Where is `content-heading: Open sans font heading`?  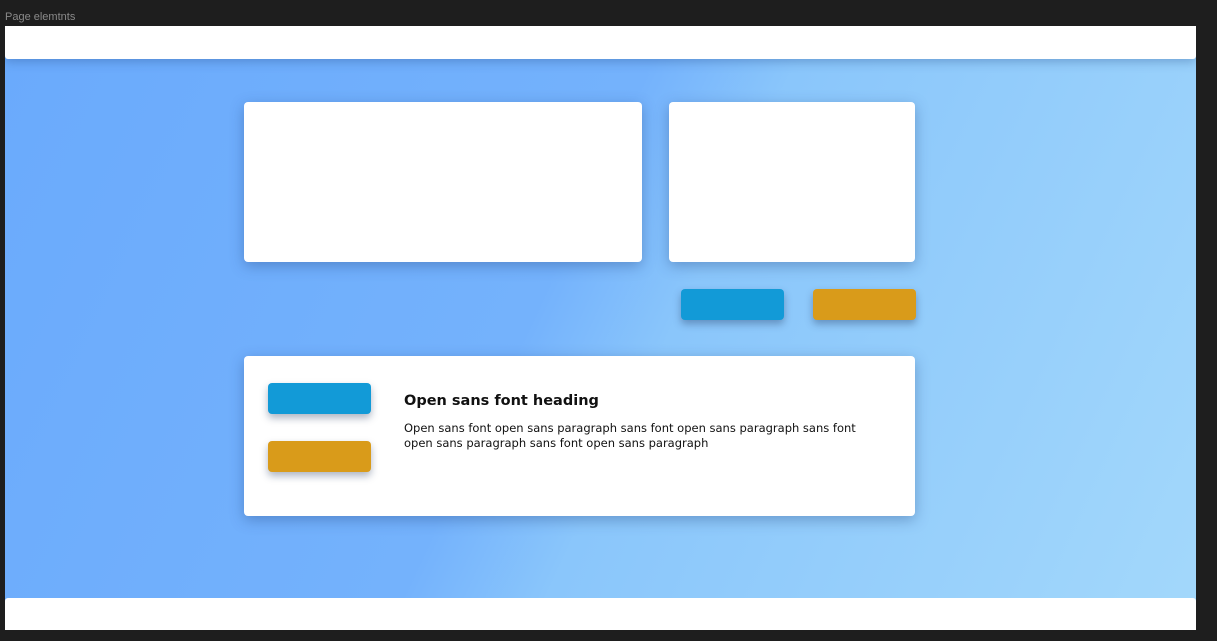 content-heading: Open sans font heading is located at coordinates (501, 401).